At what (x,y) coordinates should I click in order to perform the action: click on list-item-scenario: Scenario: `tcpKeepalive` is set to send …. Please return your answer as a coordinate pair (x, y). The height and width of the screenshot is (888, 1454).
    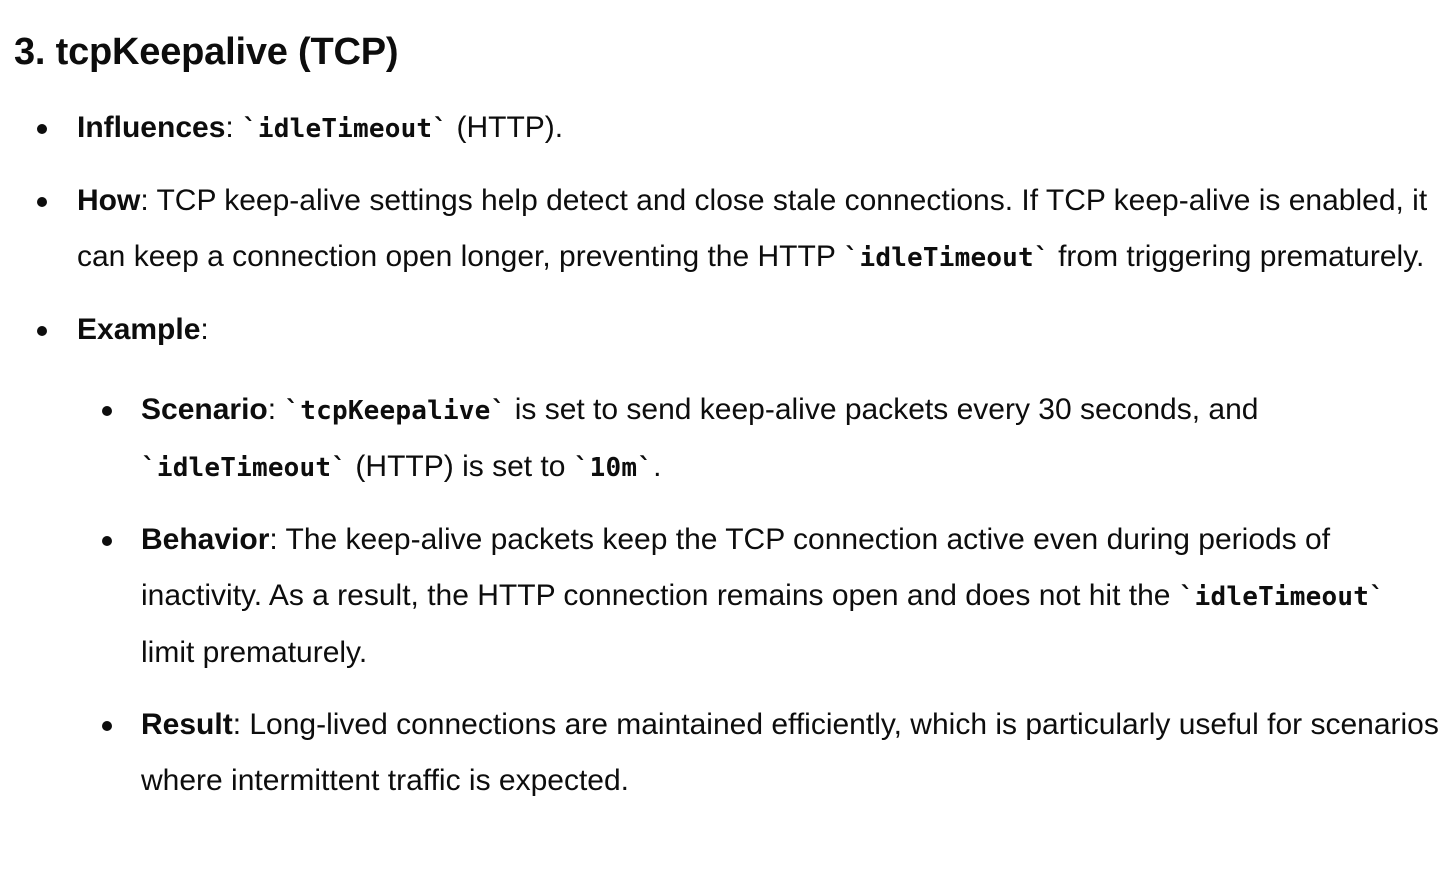
    Looking at the image, I should click on (758, 439).